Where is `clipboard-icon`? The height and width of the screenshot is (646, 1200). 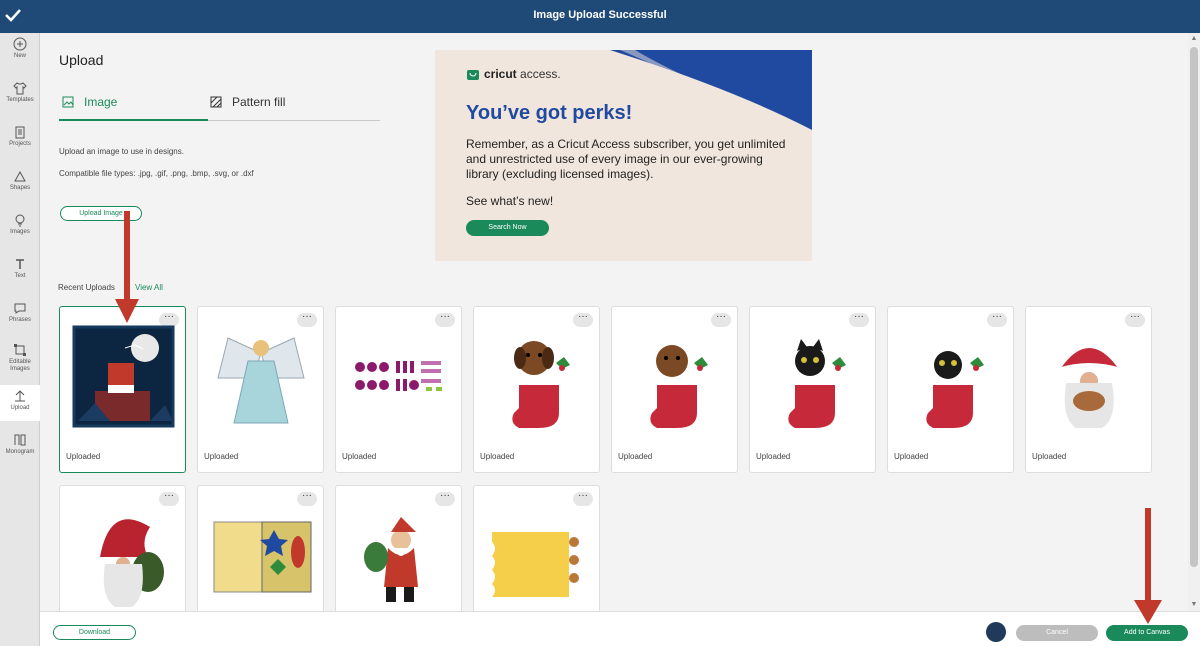
clipboard-icon is located at coordinates (20, 132).